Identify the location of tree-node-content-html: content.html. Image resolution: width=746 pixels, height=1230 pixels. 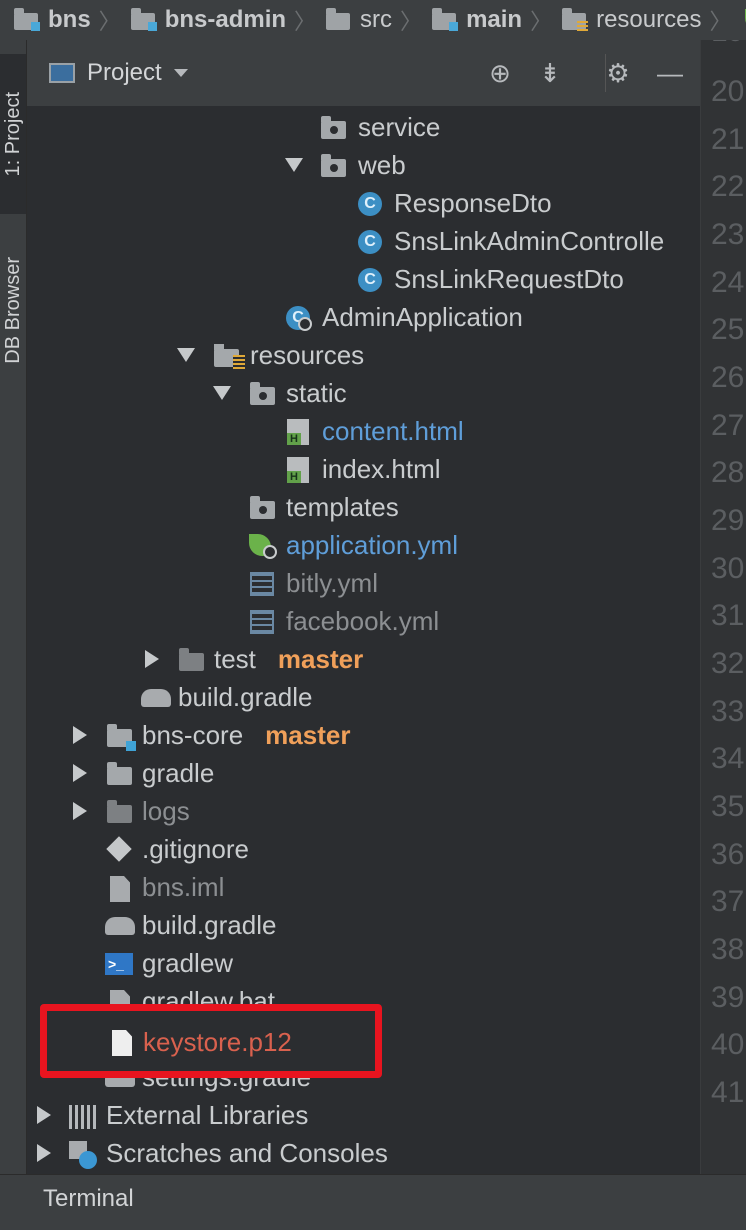
(363, 431).